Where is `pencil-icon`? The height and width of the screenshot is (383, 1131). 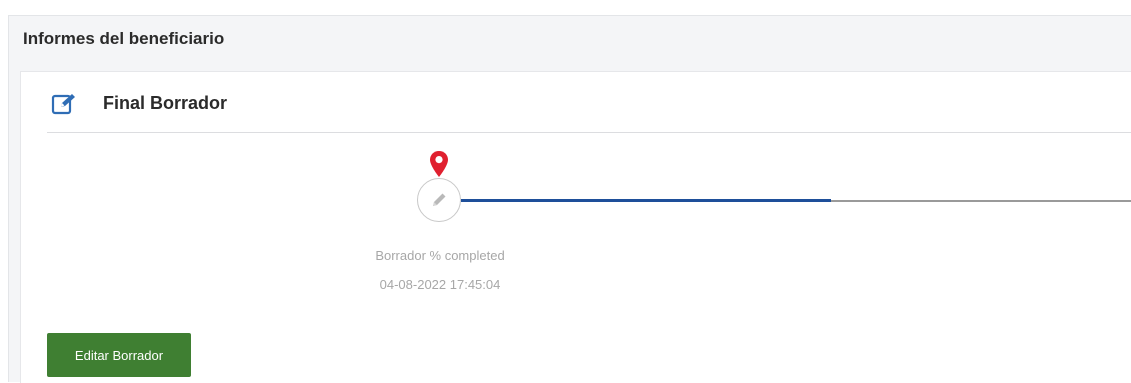 pencil-icon is located at coordinates (439, 199).